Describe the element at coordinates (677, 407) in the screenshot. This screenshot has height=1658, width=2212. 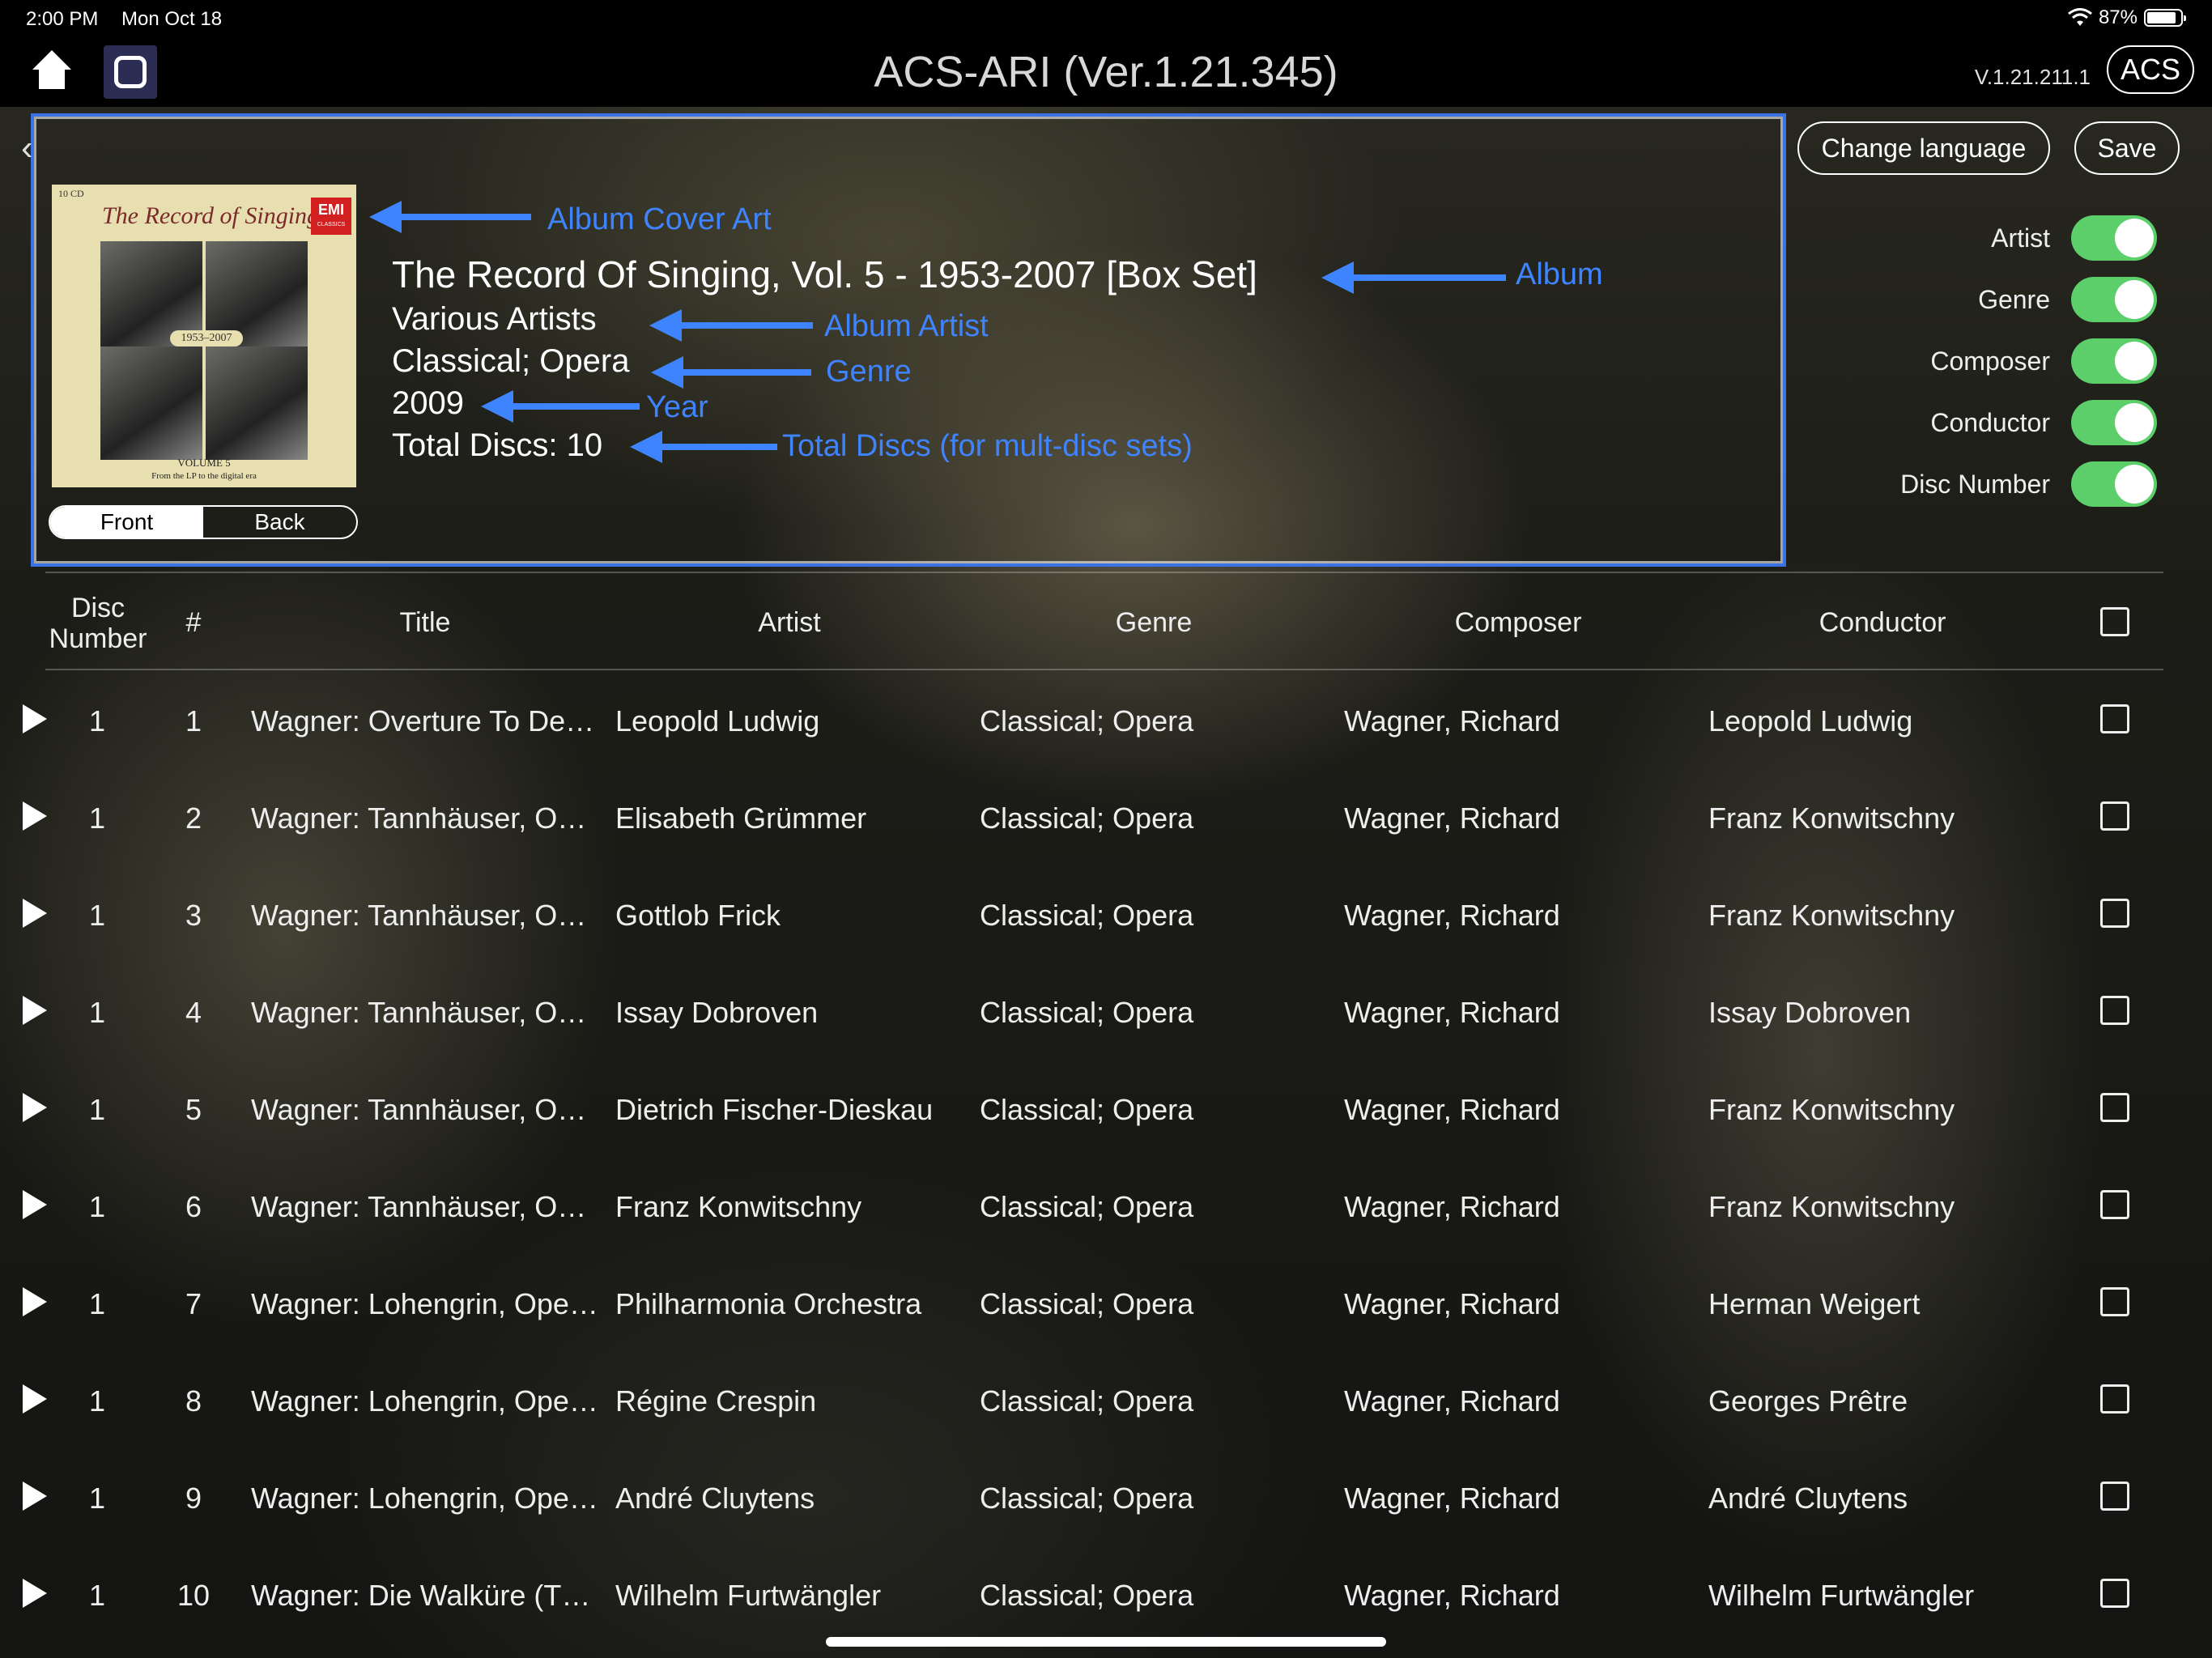
I see `annotation-year: Year` at that location.